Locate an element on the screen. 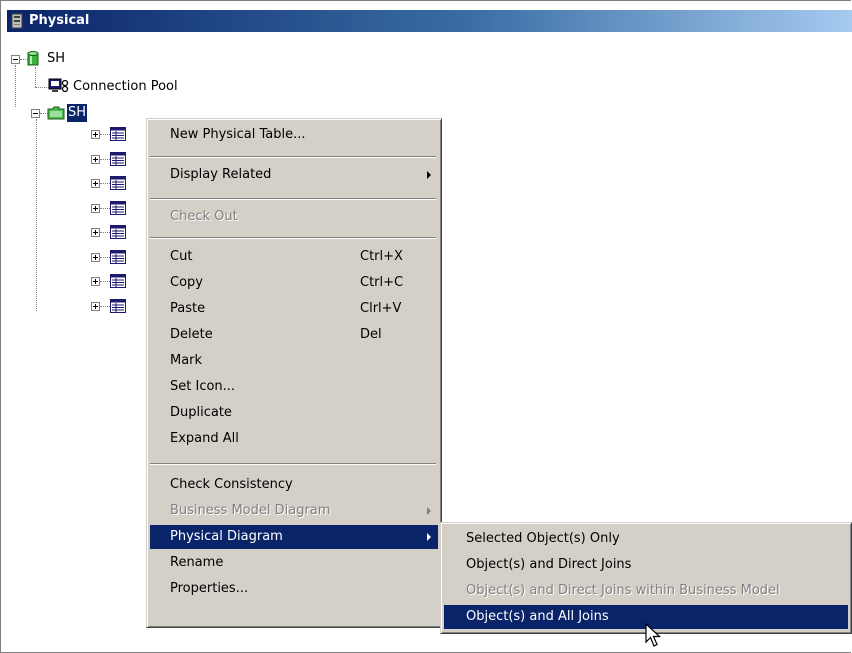  menu-item-check-consistency: Check Consistency is located at coordinates (294, 485).